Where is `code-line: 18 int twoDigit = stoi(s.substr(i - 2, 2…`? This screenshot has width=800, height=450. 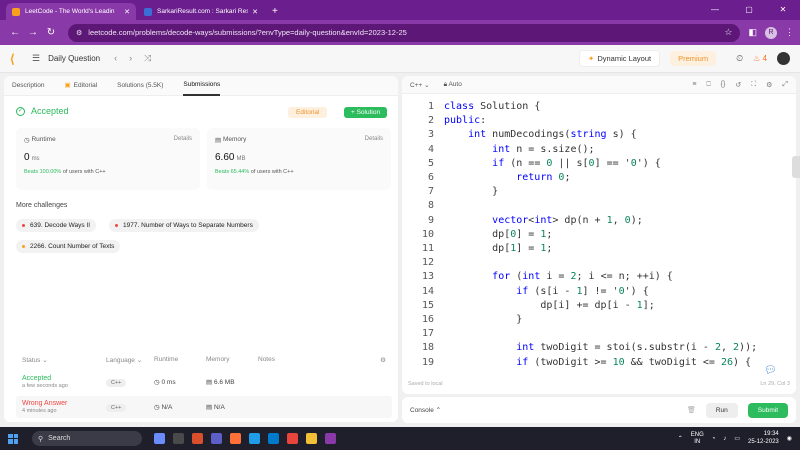 code-line: 18 int twoDigit = stoi(s.substr(i - 2, 2… is located at coordinates (584, 348).